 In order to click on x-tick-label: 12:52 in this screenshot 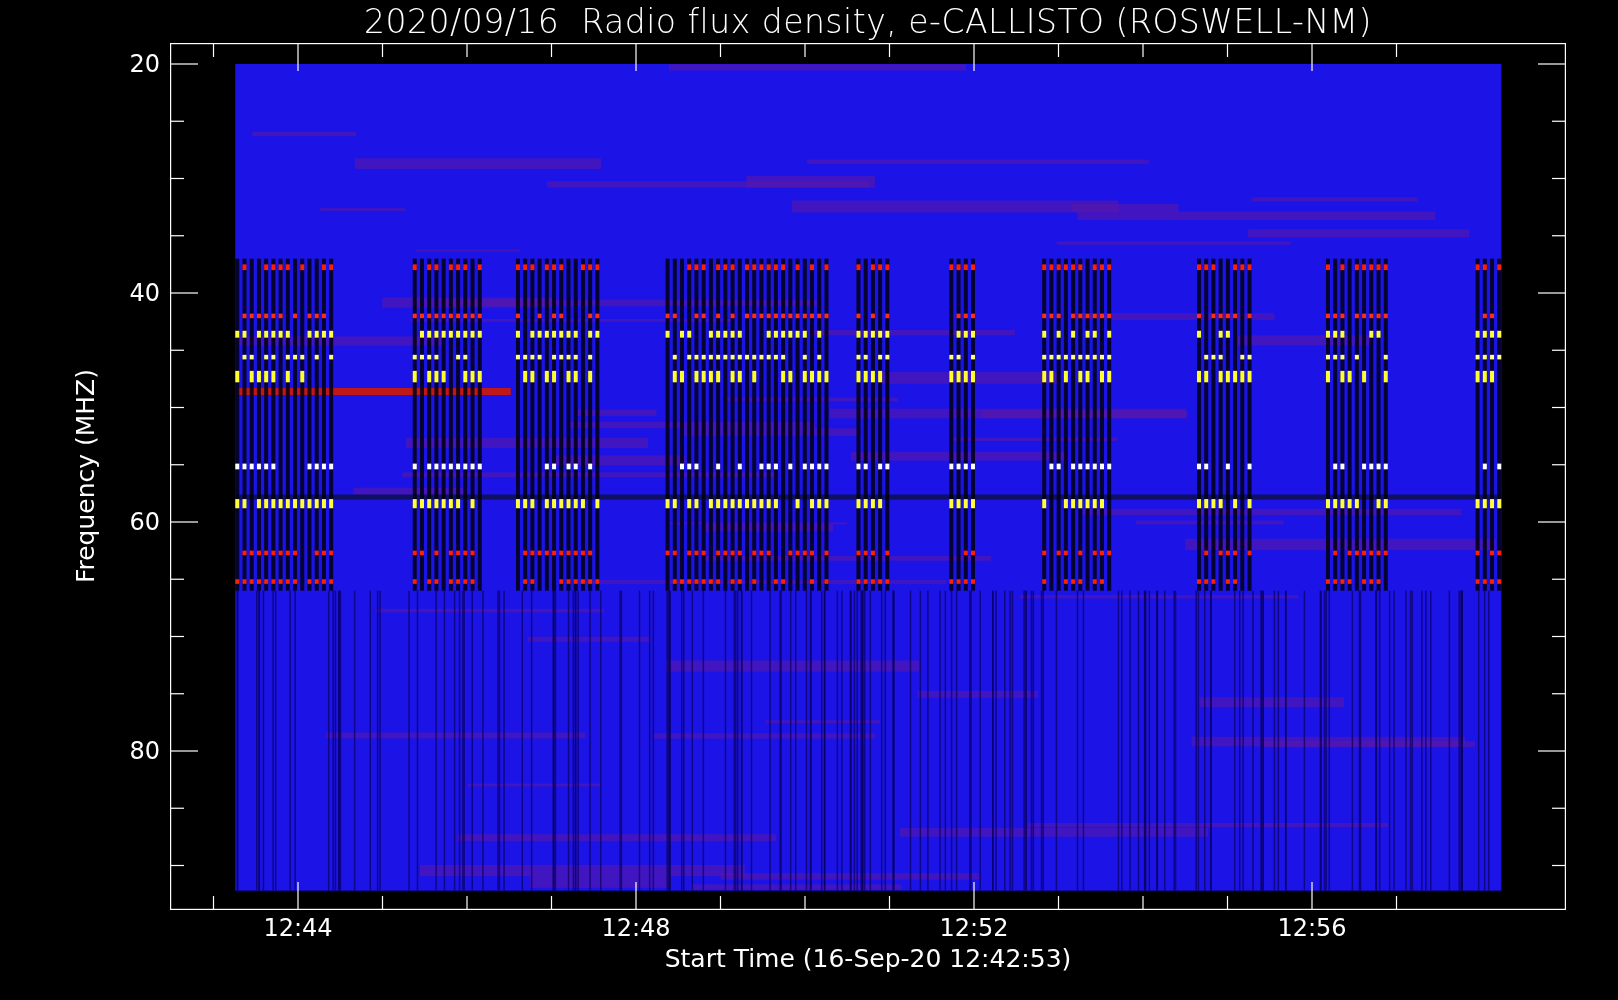, I will do `click(974, 928)`.